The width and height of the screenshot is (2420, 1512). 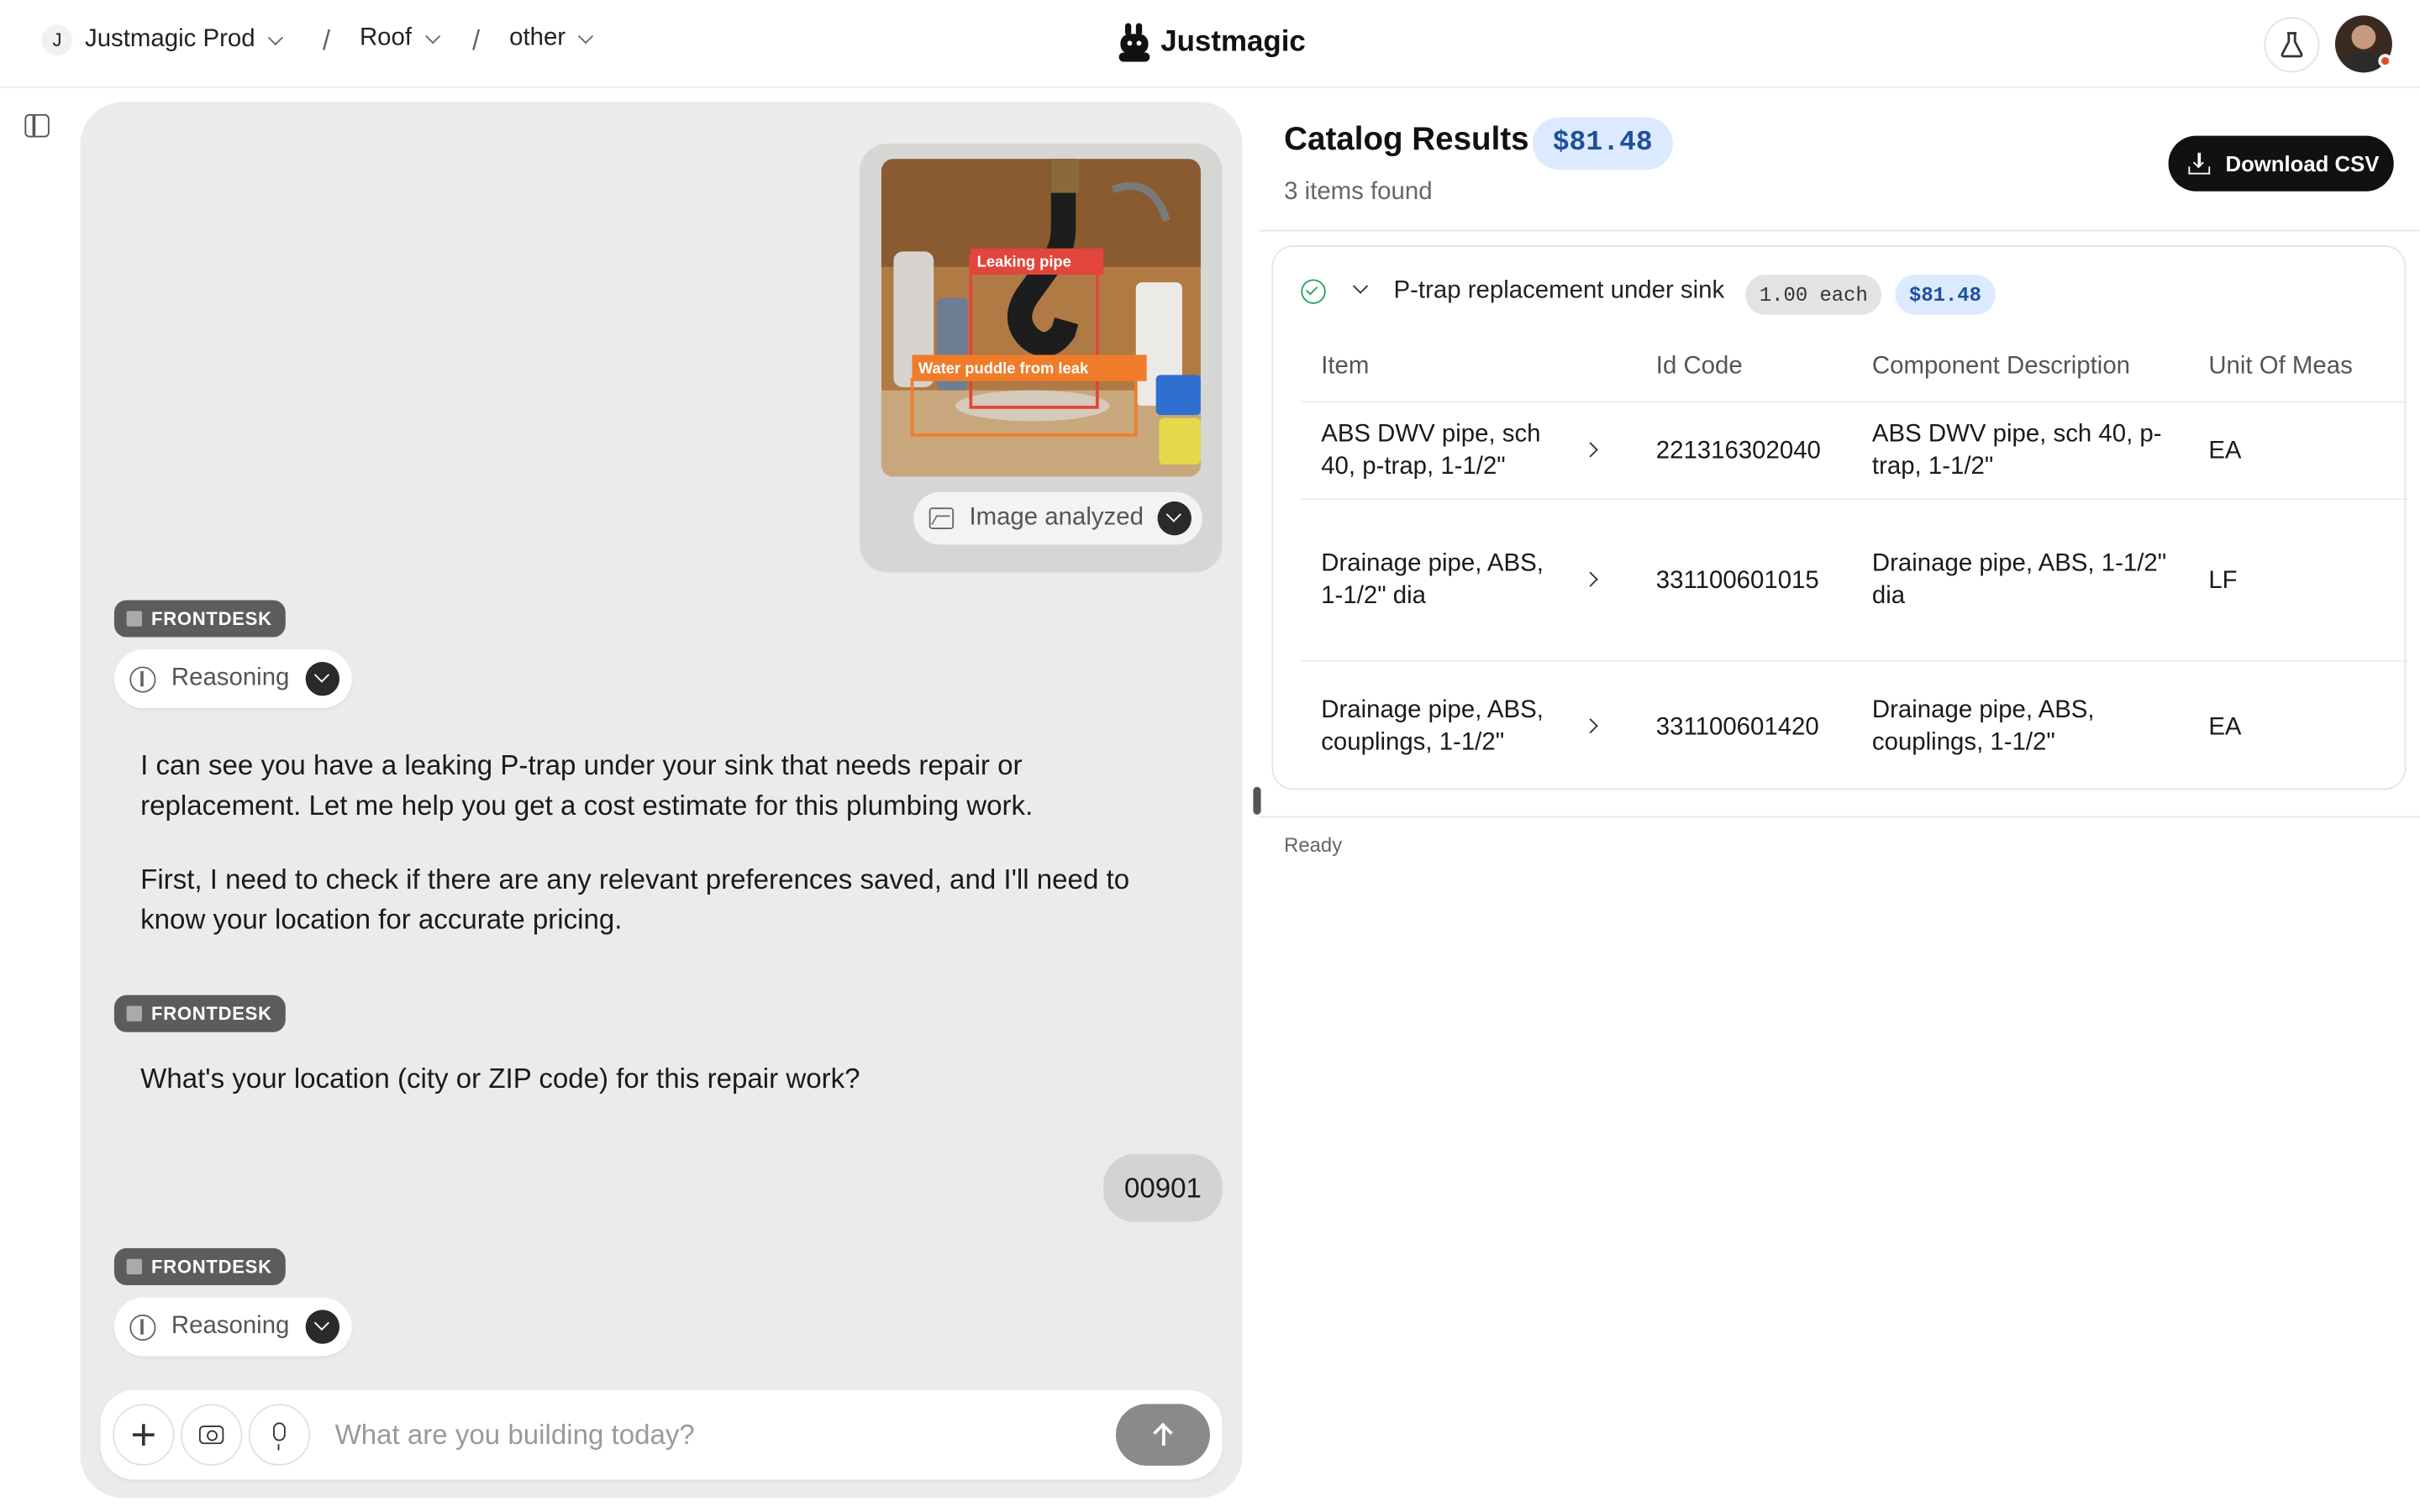 I want to click on image-icon, so click(x=942, y=518).